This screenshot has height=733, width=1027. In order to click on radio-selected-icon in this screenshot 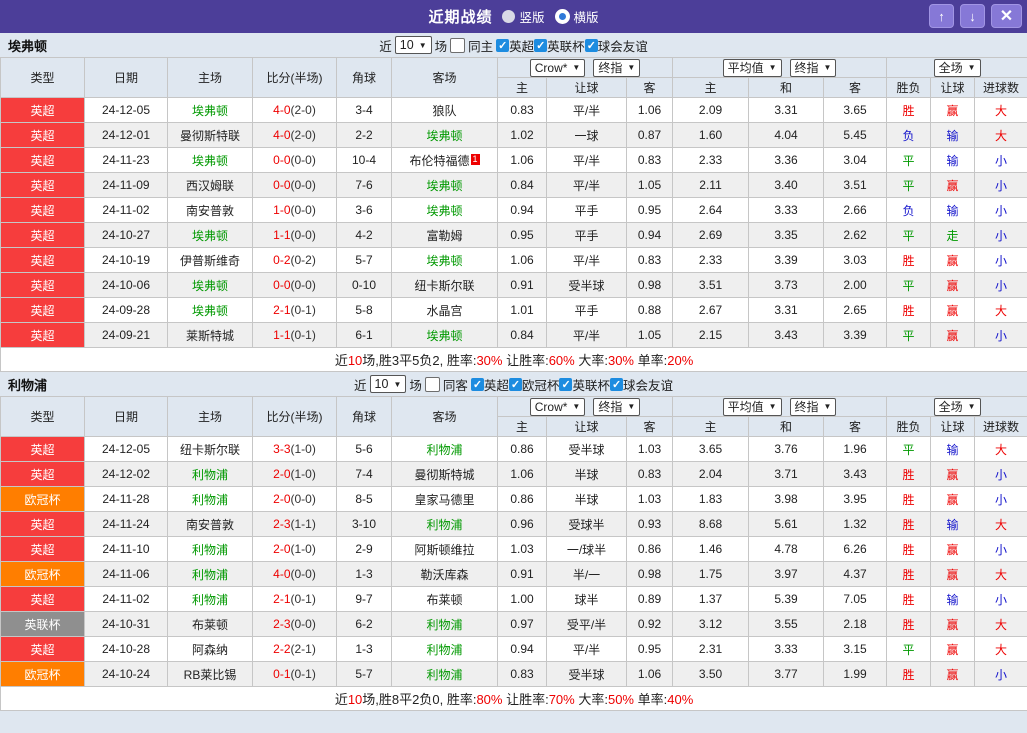, I will do `click(562, 16)`.